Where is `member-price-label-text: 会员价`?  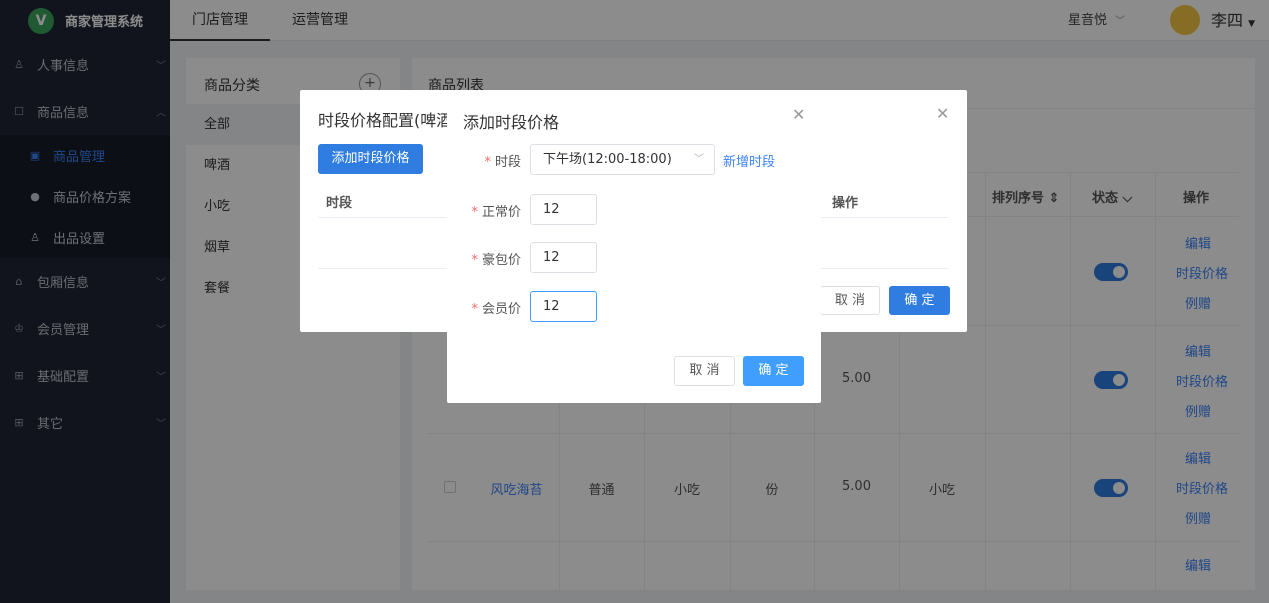
member-price-label-text: 会员价 is located at coordinates (501, 309).